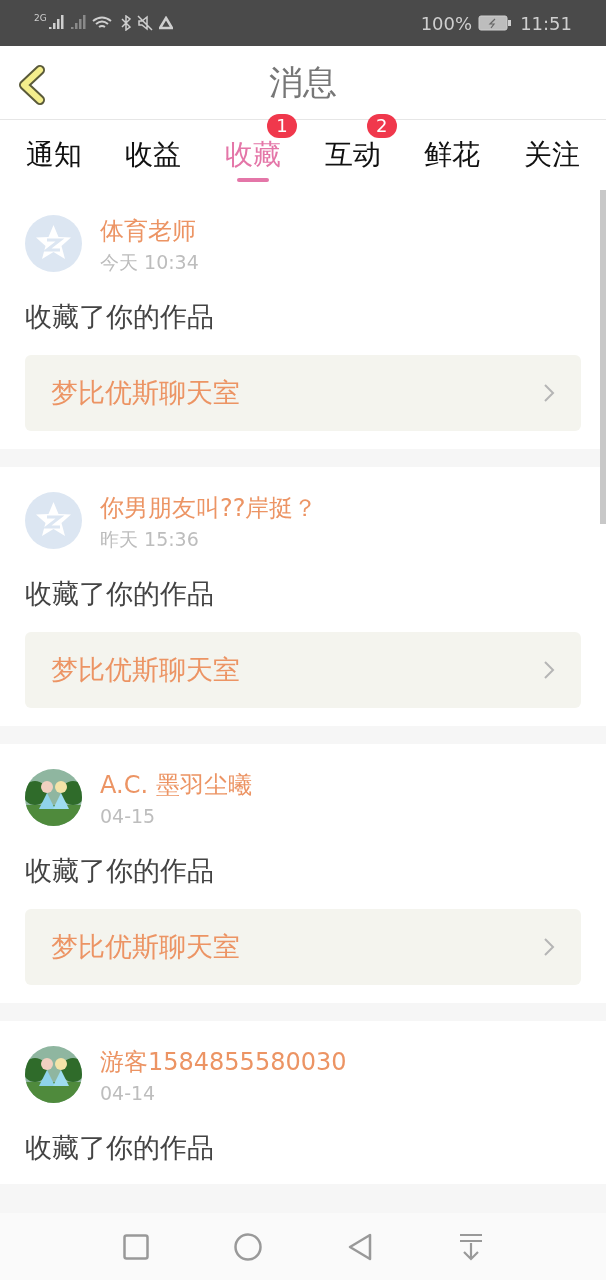 The width and height of the screenshot is (606, 1280). I want to click on badge: 1, so click(282, 126).